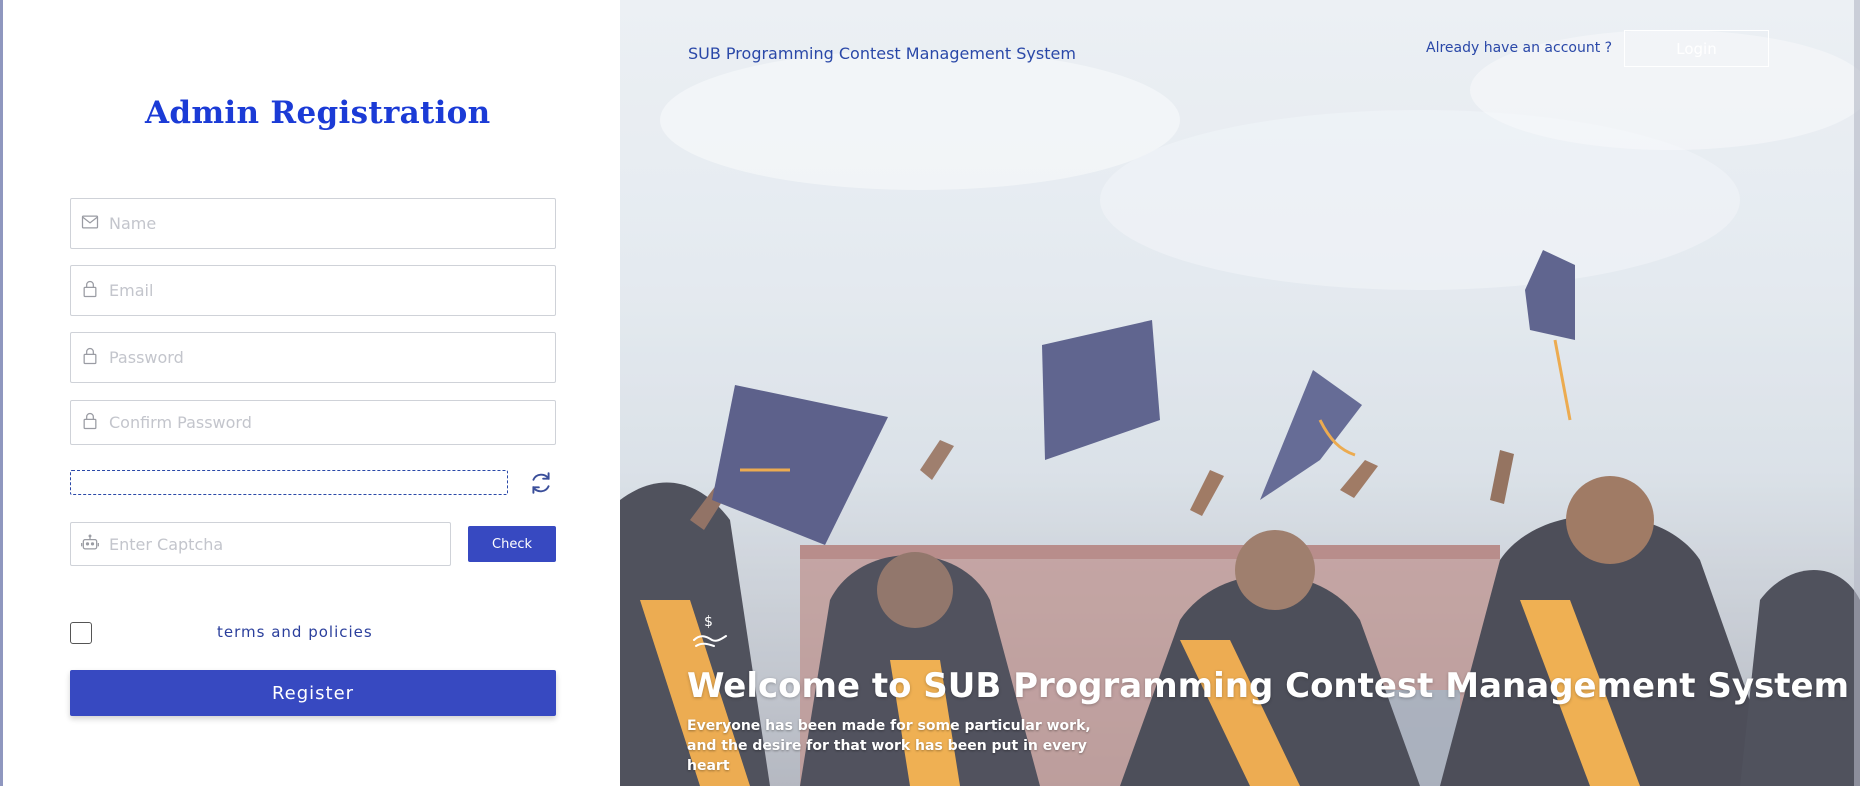 The width and height of the screenshot is (1860, 786). Describe the element at coordinates (90, 222) in the screenshot. I see `mail-icon` at that location.